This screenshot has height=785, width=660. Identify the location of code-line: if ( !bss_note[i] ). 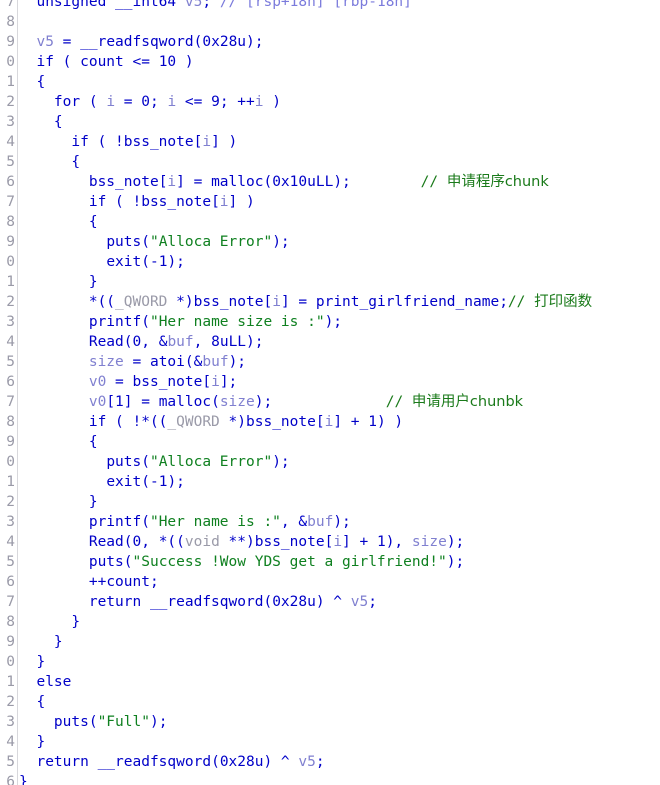
(339, 142).